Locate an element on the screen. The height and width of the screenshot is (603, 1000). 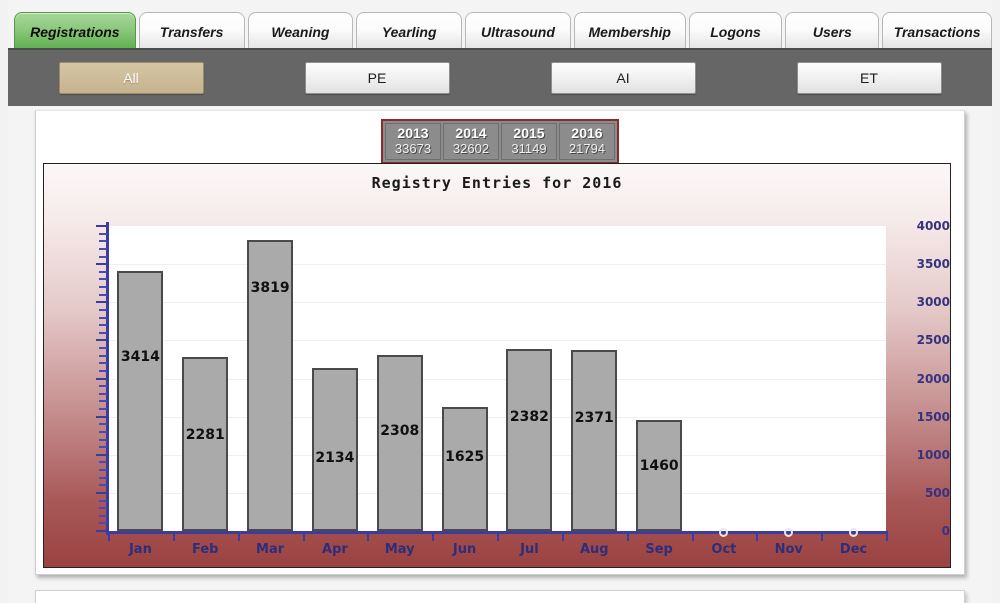
tab-transactions: Transactions is located at coordinates (937, 31).